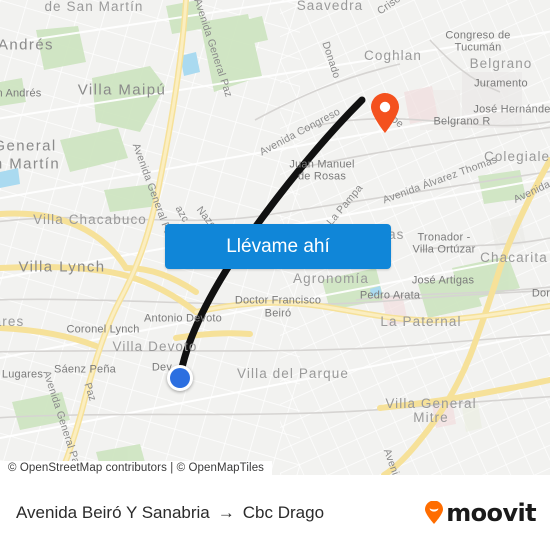 The height and width of the screenshot is (550, 550). I want to click on moovit-pin-icon, so click(434, 512).